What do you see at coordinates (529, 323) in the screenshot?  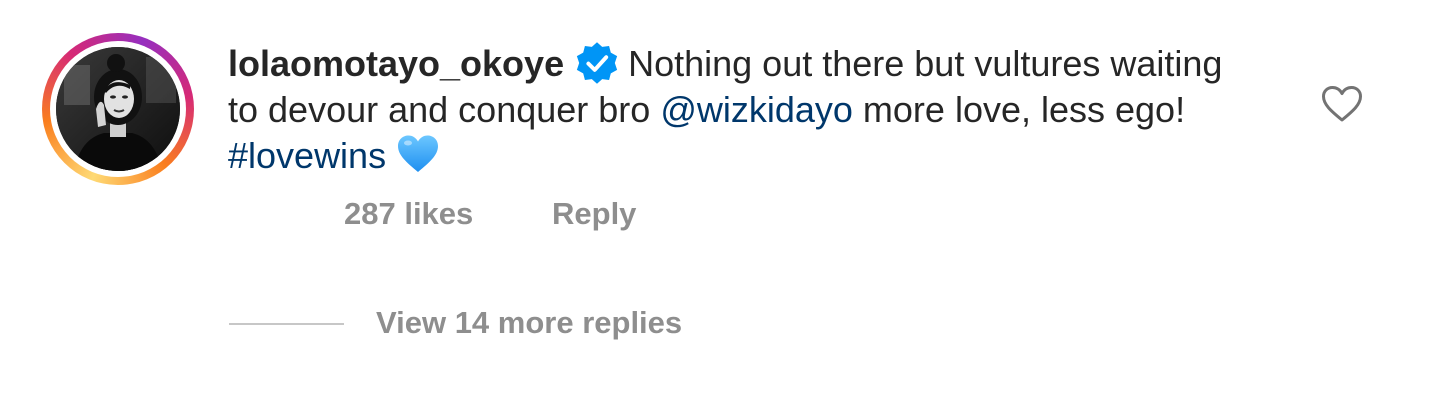 I see `view-more-replies-button: View 14 more replies` at bounding box center [529, 323].